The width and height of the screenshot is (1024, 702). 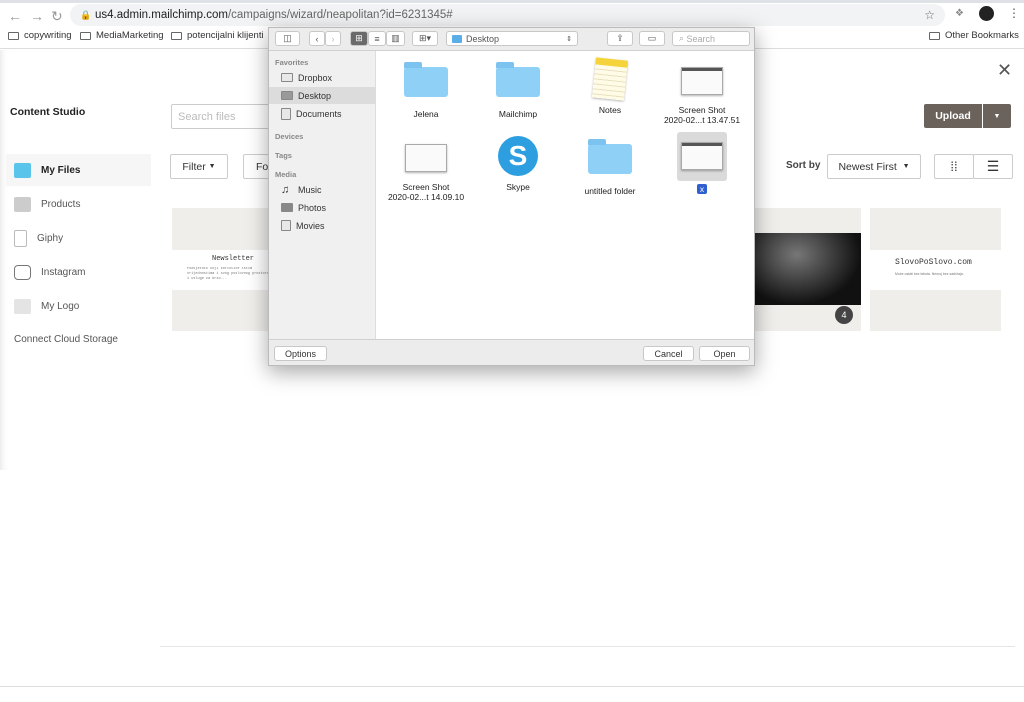 What do you see at coordinates (57, 16) in the screenshot?
I see `reload-icon: ↻` at bounding box center [57, 16].